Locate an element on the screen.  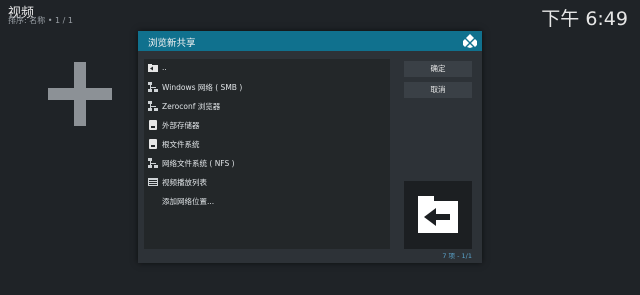
dialog-title: 浏览新共享 is located at coordinates (172, 43).